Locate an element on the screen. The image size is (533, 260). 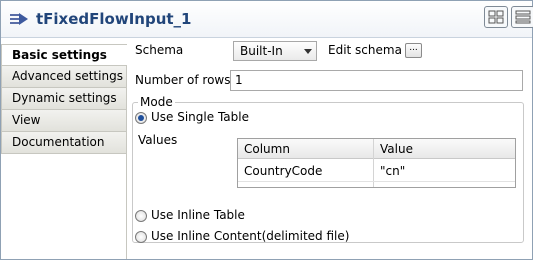
component-title: tFixedFlowInput_1 is located at coordinates (114, 19).